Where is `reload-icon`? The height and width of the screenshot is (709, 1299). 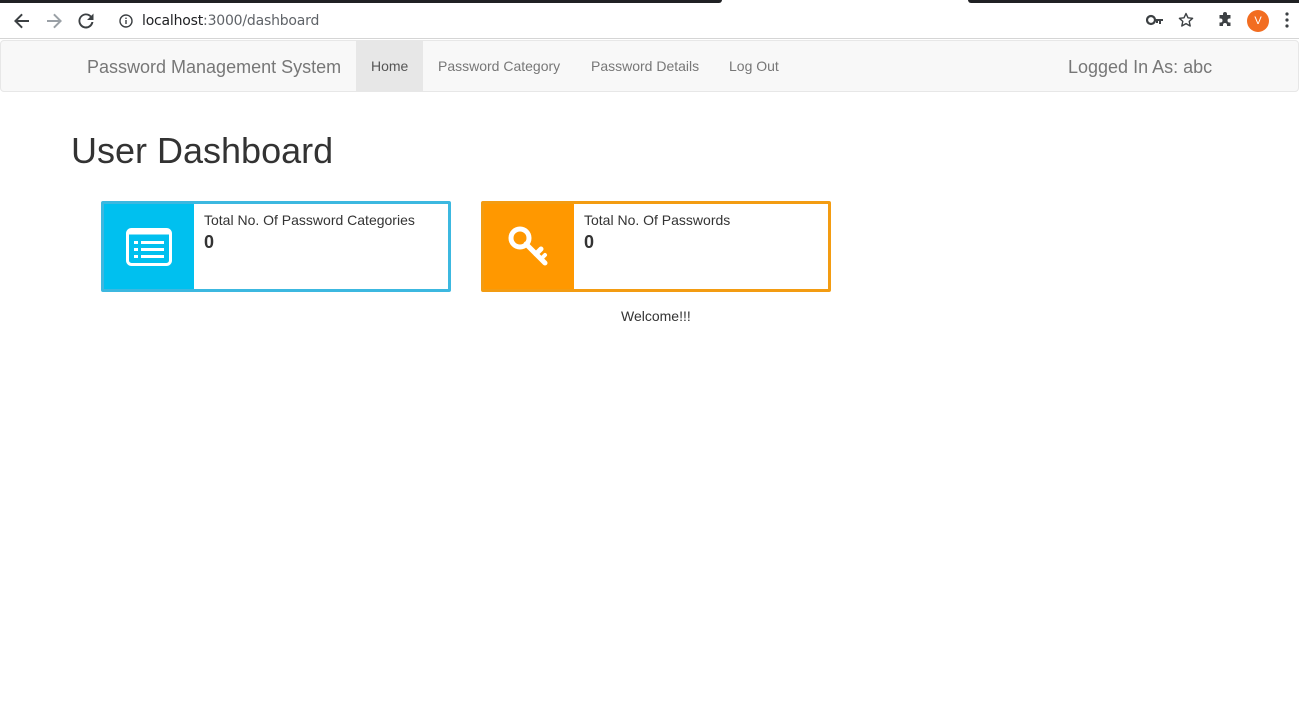 reload-icon is located at coordinates (86, 21).